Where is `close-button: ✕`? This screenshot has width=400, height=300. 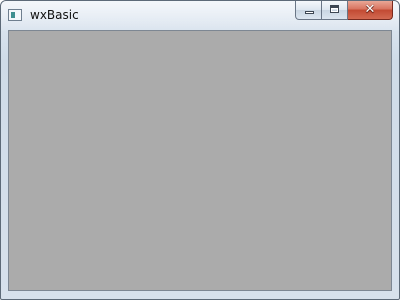
close-button: ✕ is located at coordinates (370, 10).